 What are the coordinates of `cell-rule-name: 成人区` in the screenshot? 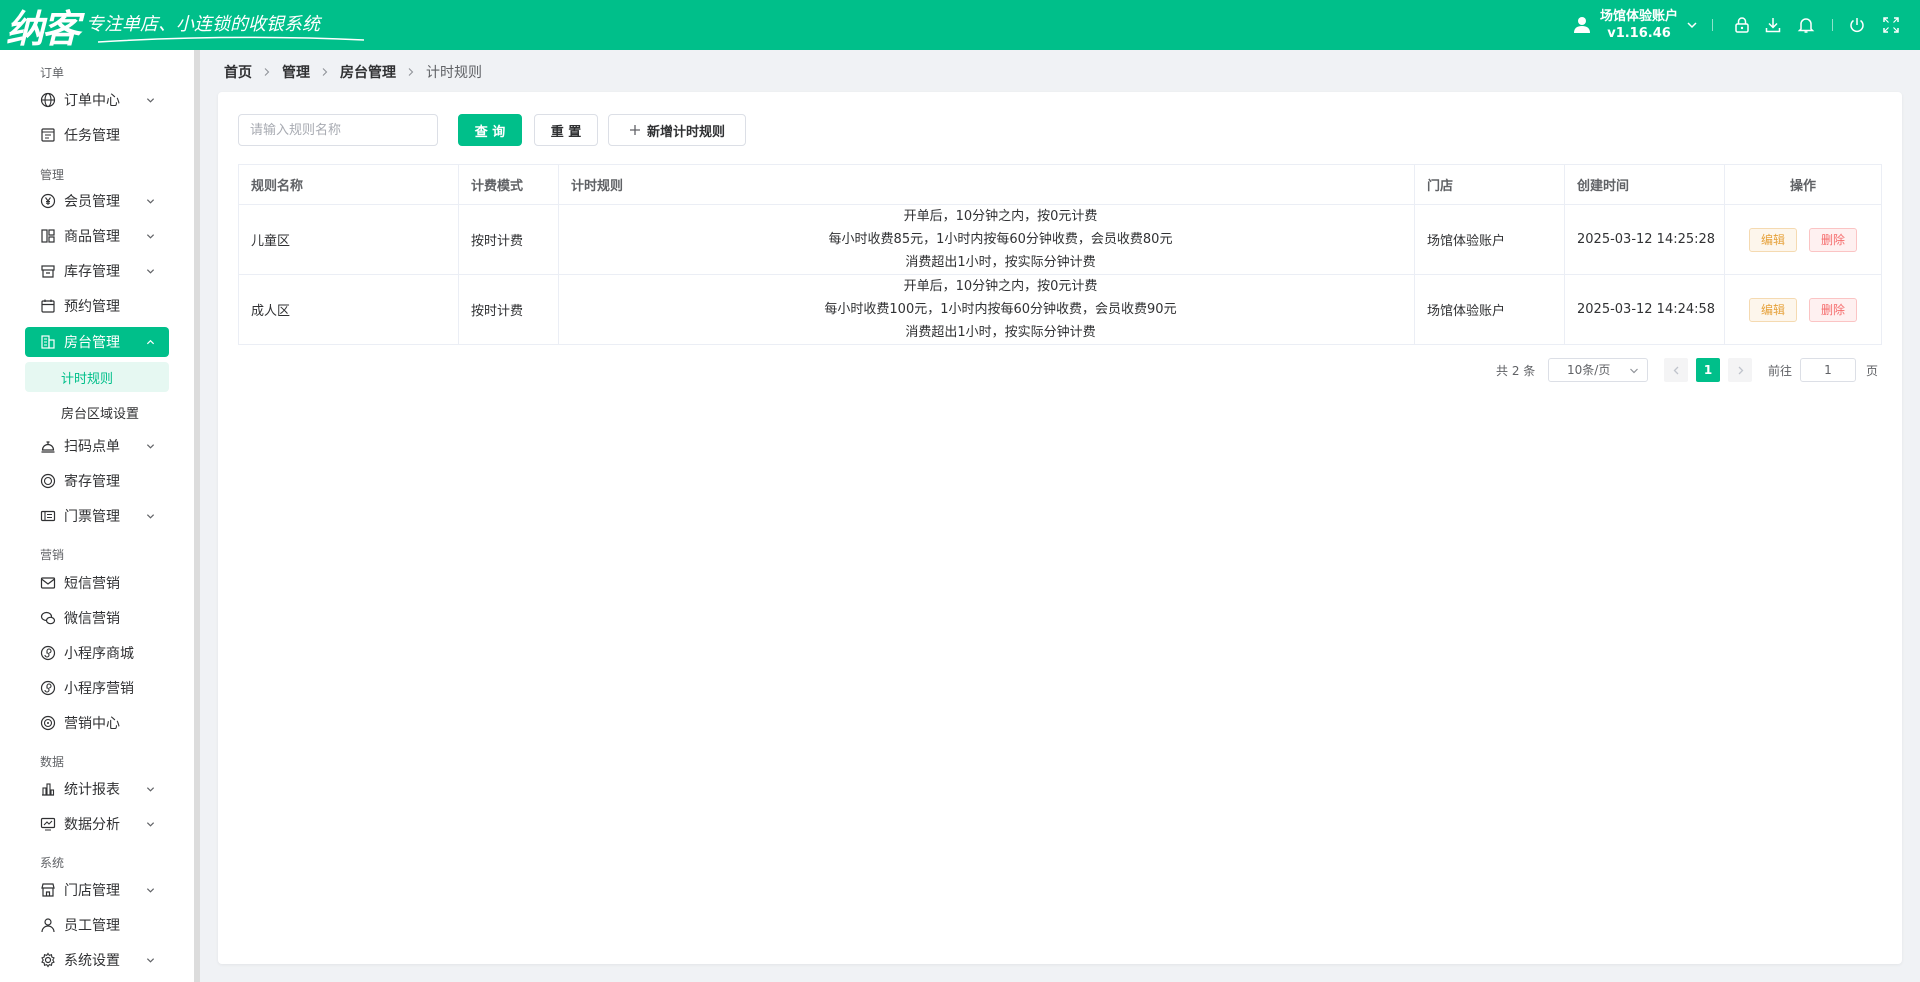 It's located at (349, 309).